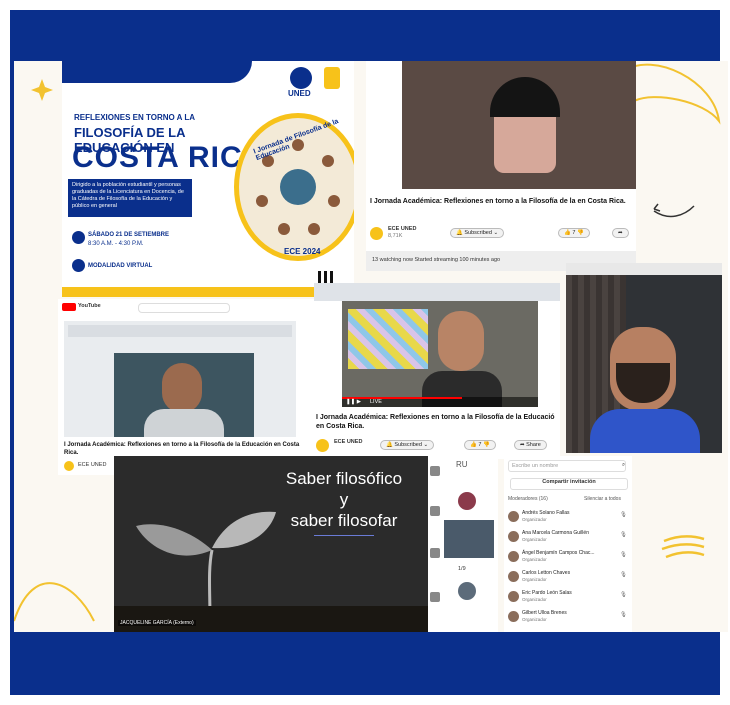 Image resolution: width=730 pixels, height=705 pixels. What do you see at coordinates (547, 593) in the screenshot?
I see `participant-name: Eric Pardo León Salas` at bounding box center [547, 593].